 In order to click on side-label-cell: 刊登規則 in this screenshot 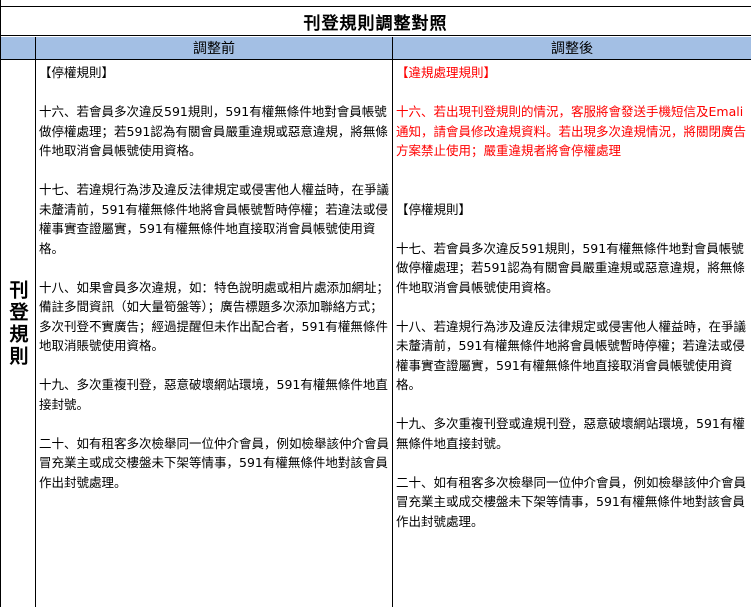, I will do `click(18, 333)`.